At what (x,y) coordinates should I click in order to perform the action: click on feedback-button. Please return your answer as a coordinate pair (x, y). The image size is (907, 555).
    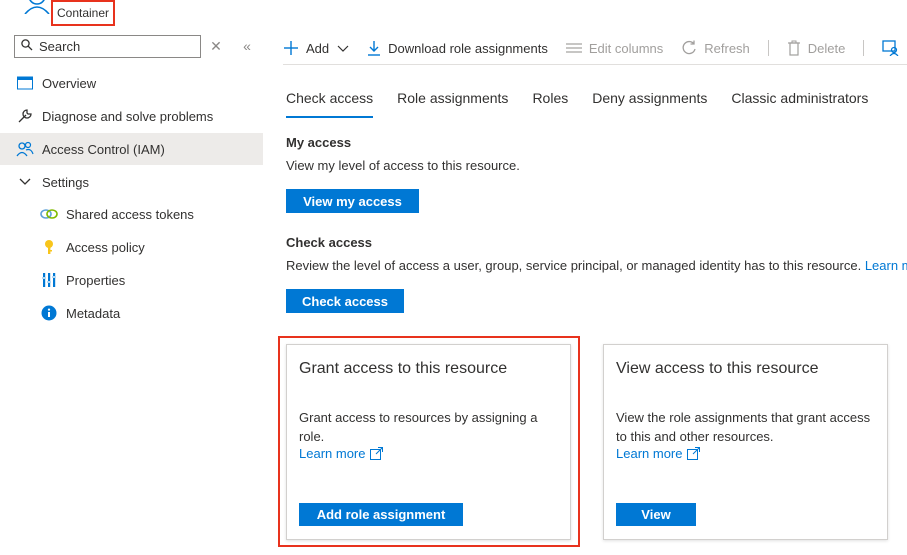
    Looking at the image, I should click on (894, 48).